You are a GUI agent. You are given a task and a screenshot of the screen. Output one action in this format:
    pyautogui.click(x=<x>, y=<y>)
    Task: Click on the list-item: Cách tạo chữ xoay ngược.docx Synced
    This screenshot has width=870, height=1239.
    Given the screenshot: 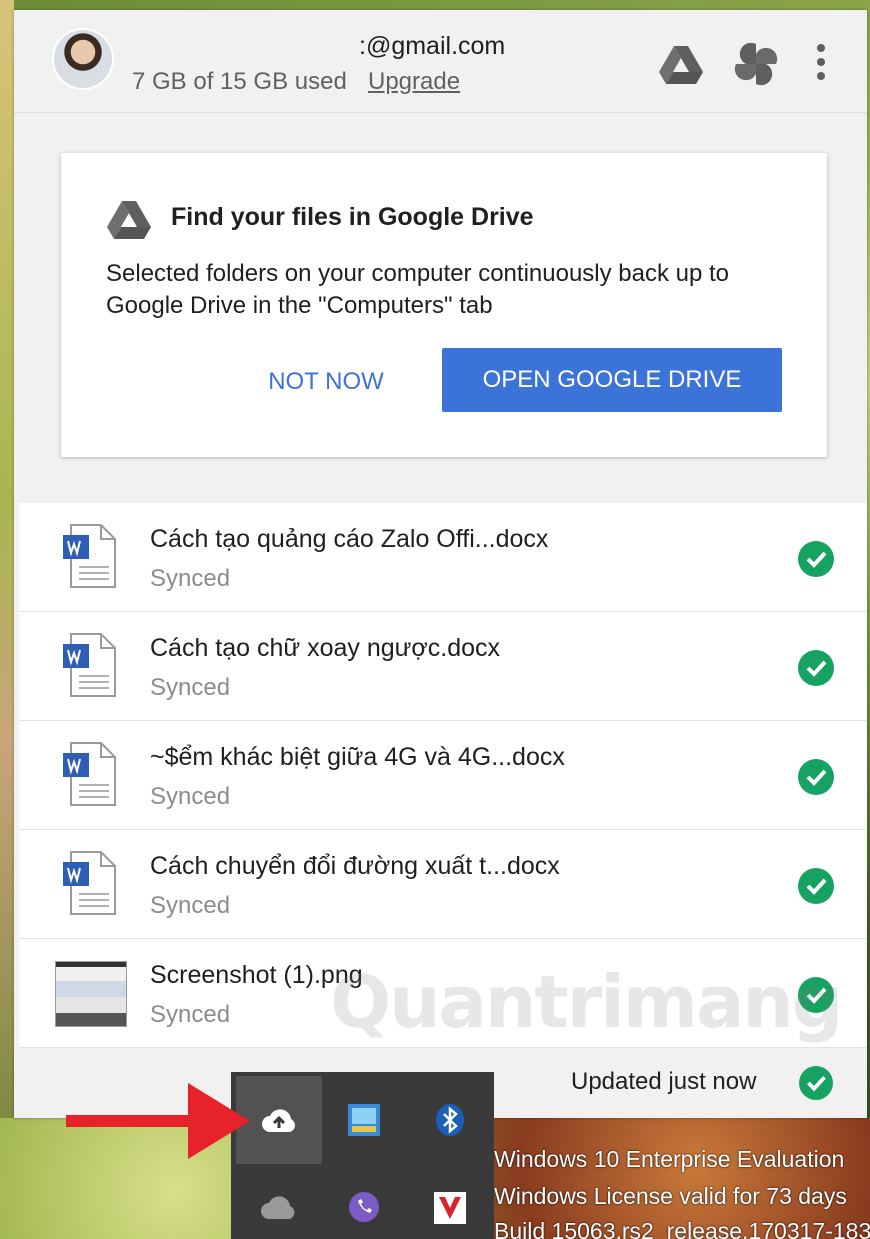 What is the action you would take?
    pyautogui.click(x=443, y=666)
    